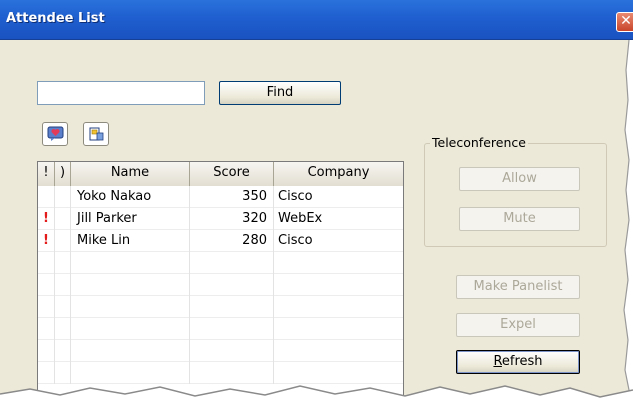 The image size is (633, 413). I want to click on score-cell: 320, so click(232, 219).